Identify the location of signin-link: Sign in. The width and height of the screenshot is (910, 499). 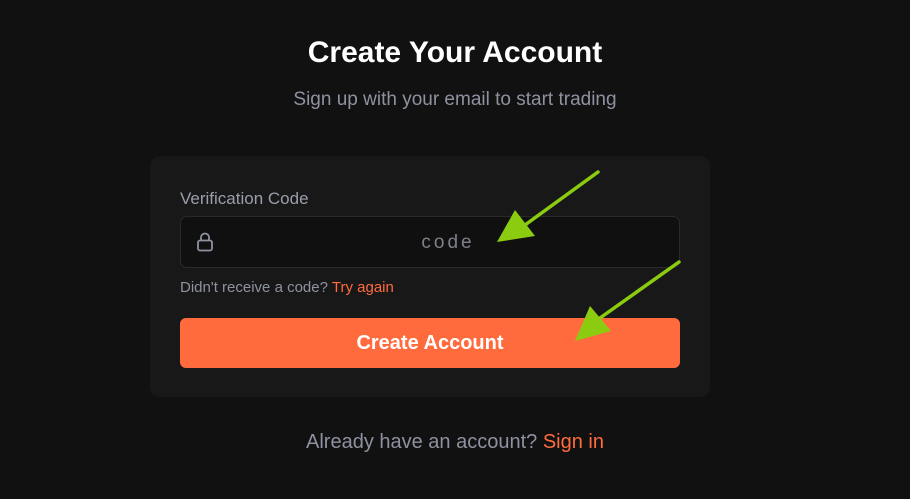
(573, 442).